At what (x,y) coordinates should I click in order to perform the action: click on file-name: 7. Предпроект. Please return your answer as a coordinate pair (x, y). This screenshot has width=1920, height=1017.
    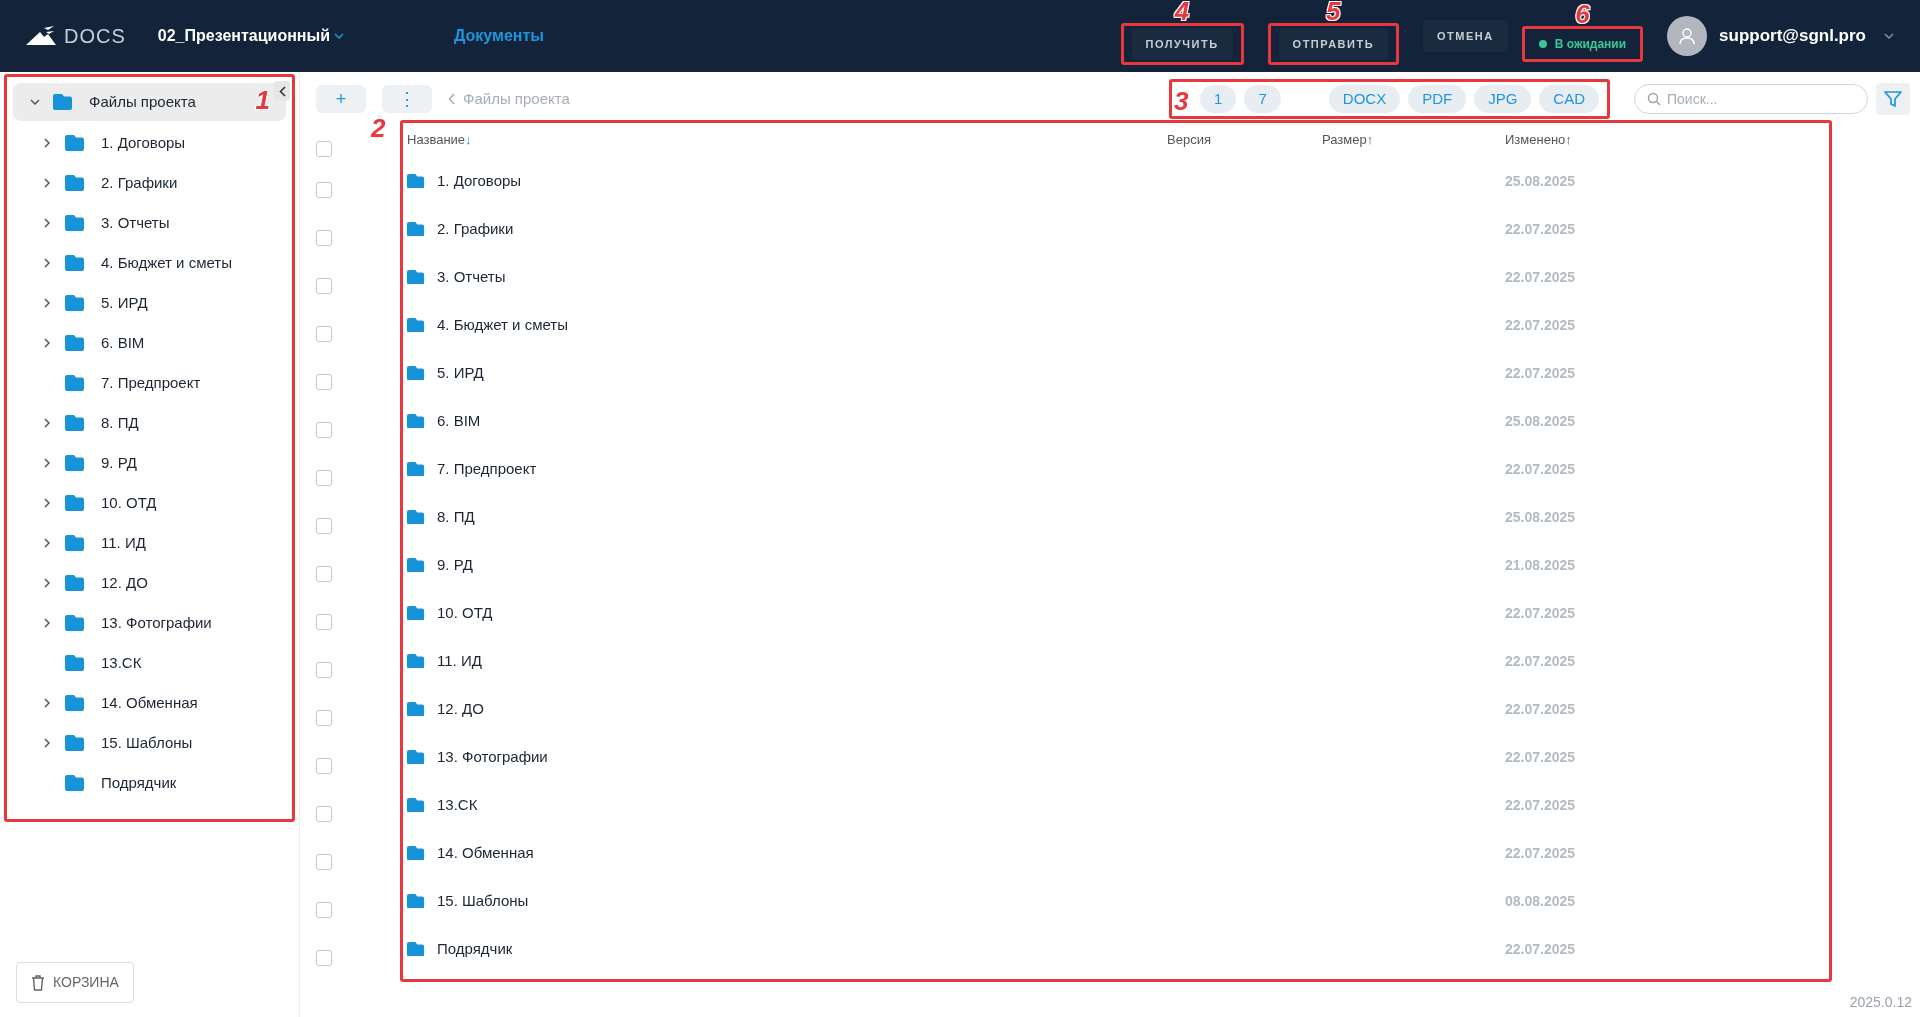
    Looking at the image, I should click on (487, 469).